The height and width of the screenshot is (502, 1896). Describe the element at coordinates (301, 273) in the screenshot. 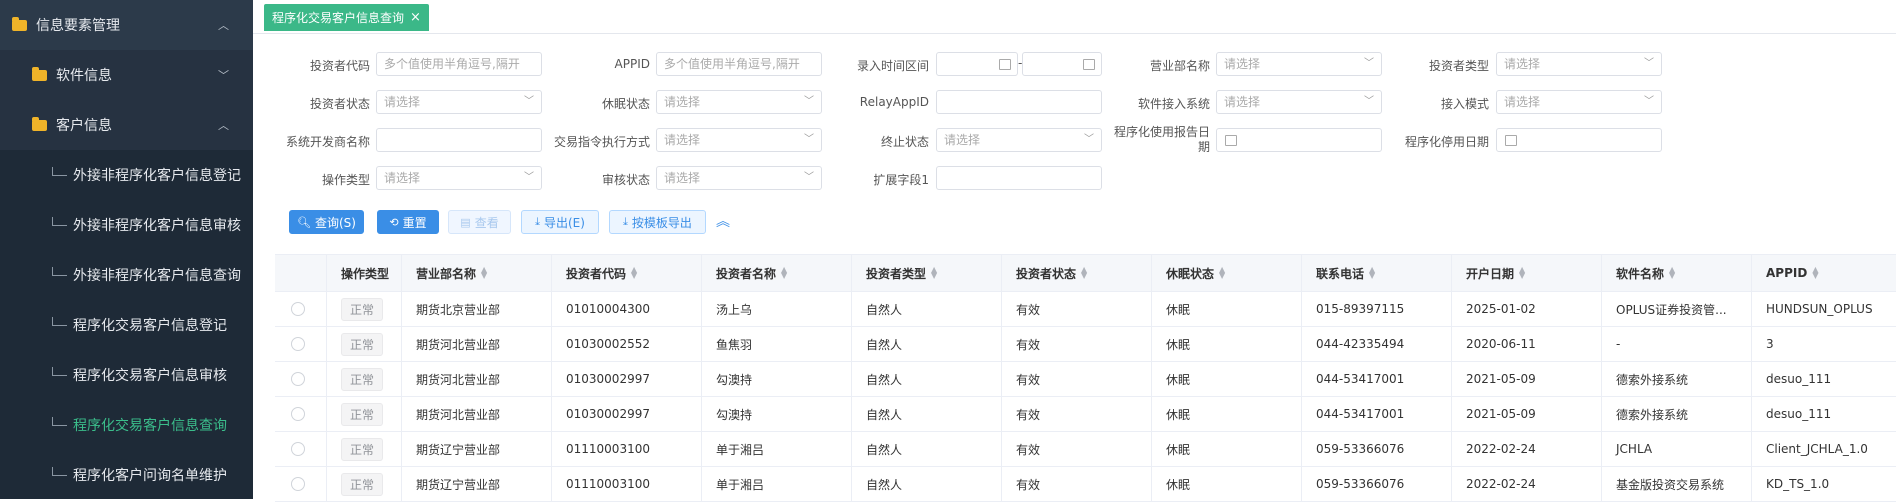

I see `table-header-select` at that location.